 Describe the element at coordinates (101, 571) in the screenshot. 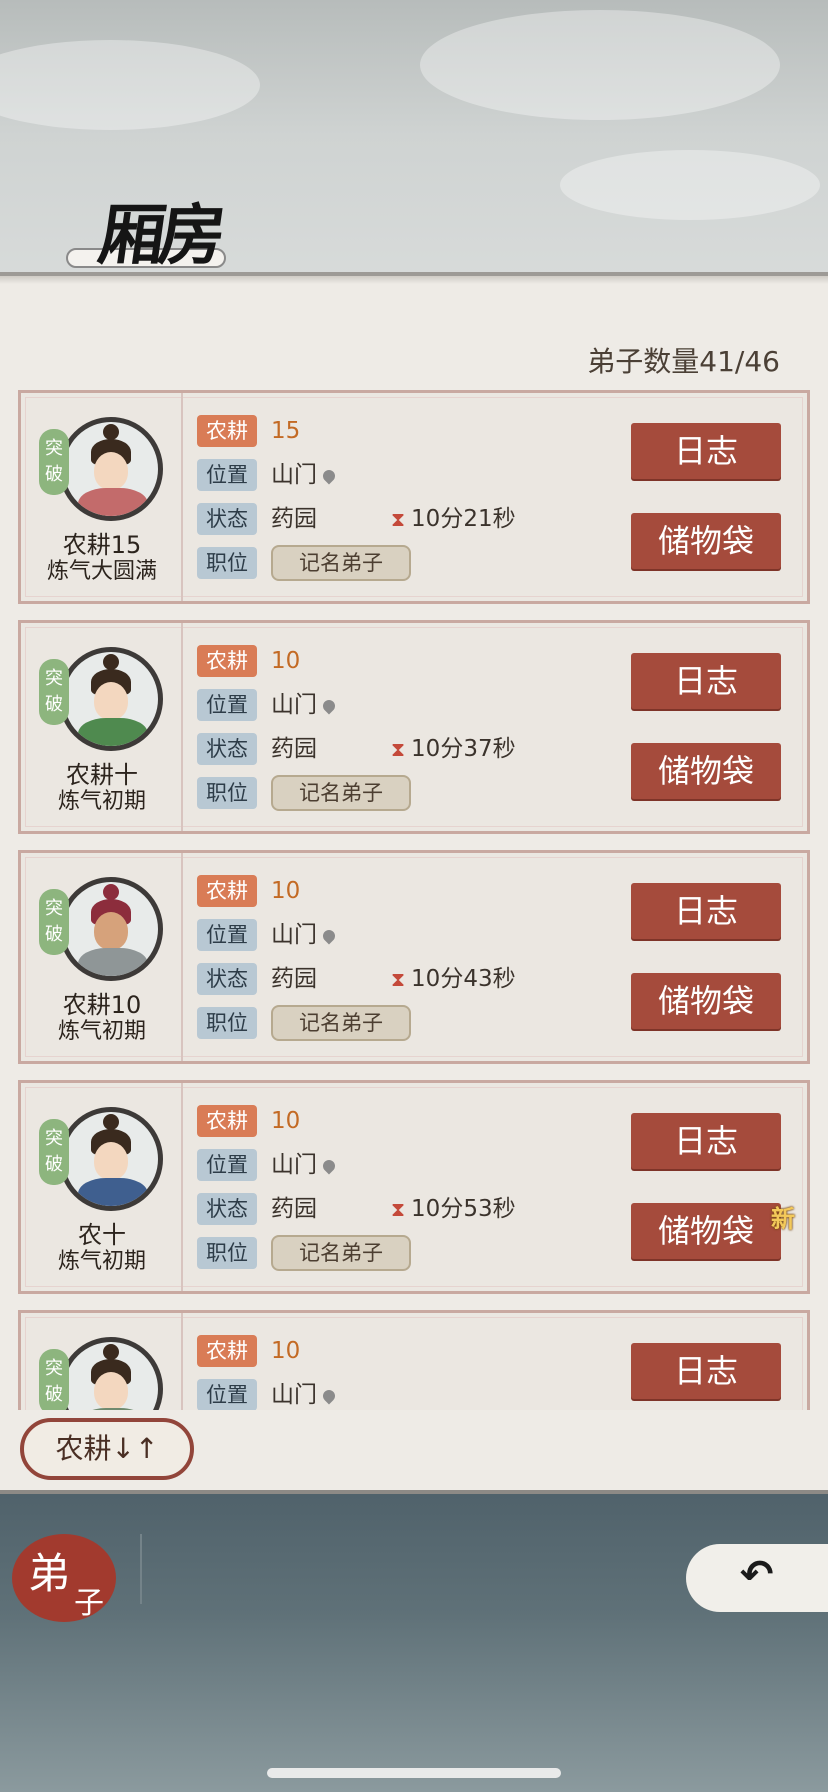

I see `disciple-realm: 炼气大圆满` at that location.